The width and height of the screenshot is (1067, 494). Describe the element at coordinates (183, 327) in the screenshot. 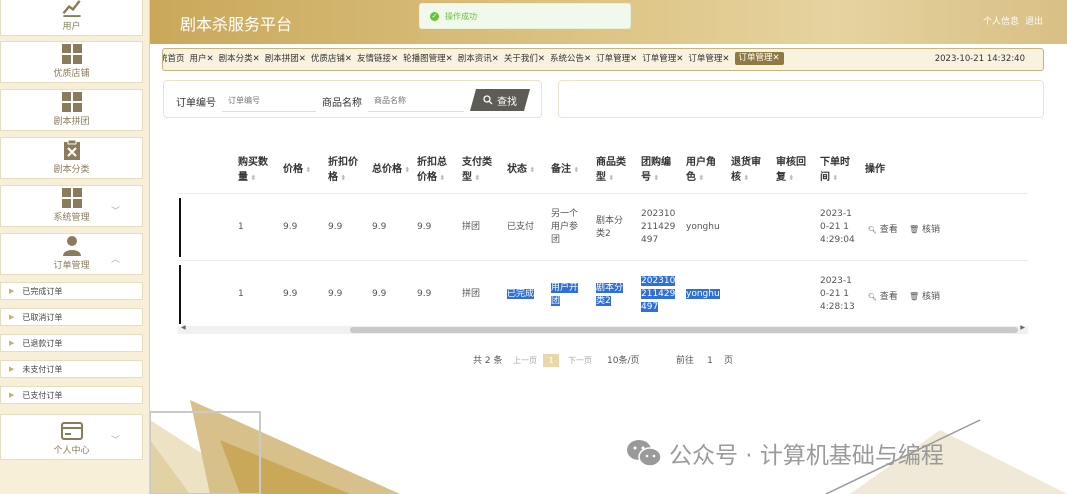

I see `scroll-left-icon: ◀` at that location.